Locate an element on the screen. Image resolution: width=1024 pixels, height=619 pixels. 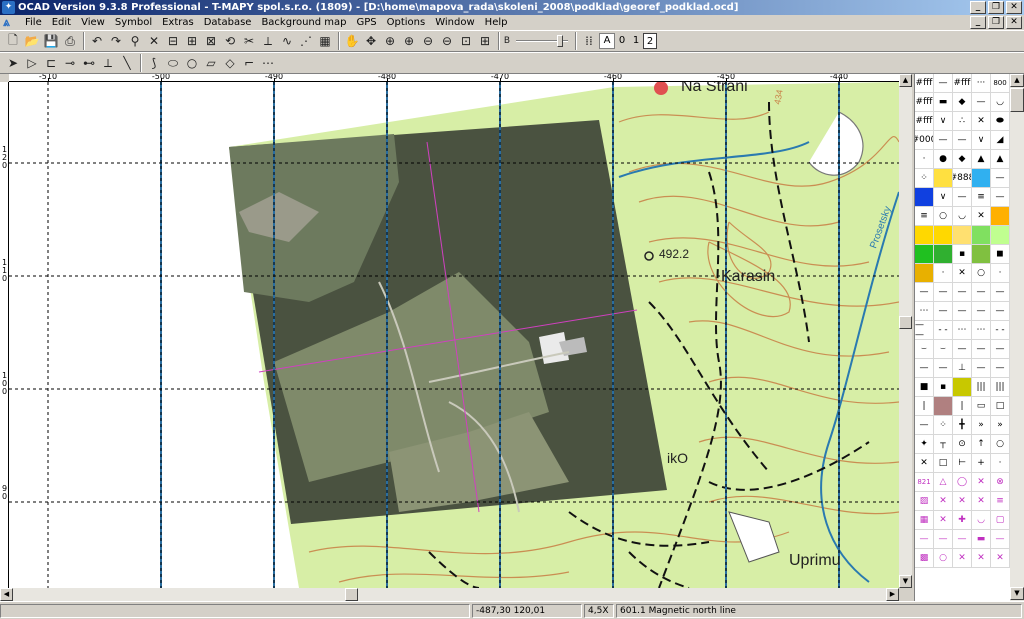
symbol-cell: | is located at coordinates (924, 406).